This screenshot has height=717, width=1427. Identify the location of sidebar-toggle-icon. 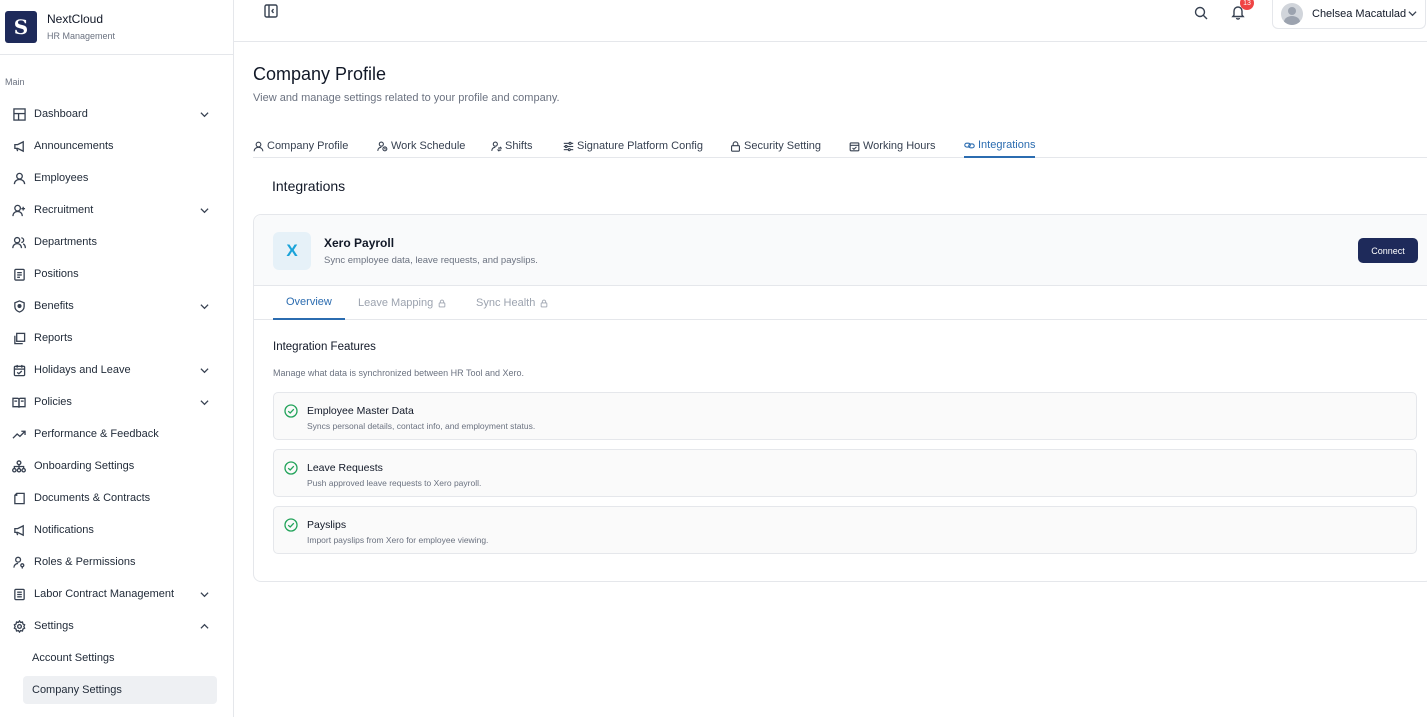
(272, 12).